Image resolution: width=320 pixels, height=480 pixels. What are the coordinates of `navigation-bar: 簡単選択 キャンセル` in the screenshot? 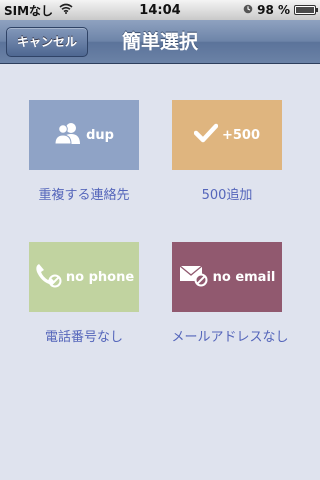 It's located at (160, 42).